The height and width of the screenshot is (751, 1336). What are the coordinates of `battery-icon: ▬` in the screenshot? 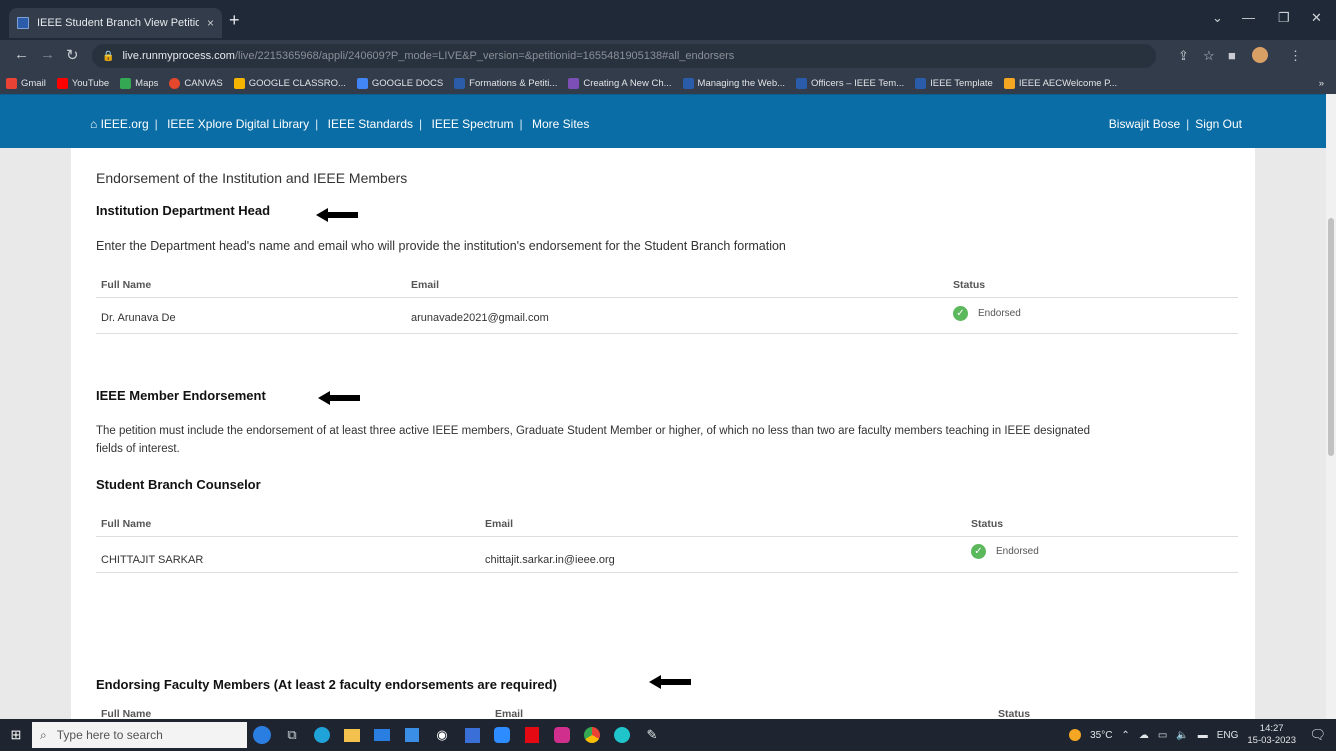 It's located at (1203, 735).